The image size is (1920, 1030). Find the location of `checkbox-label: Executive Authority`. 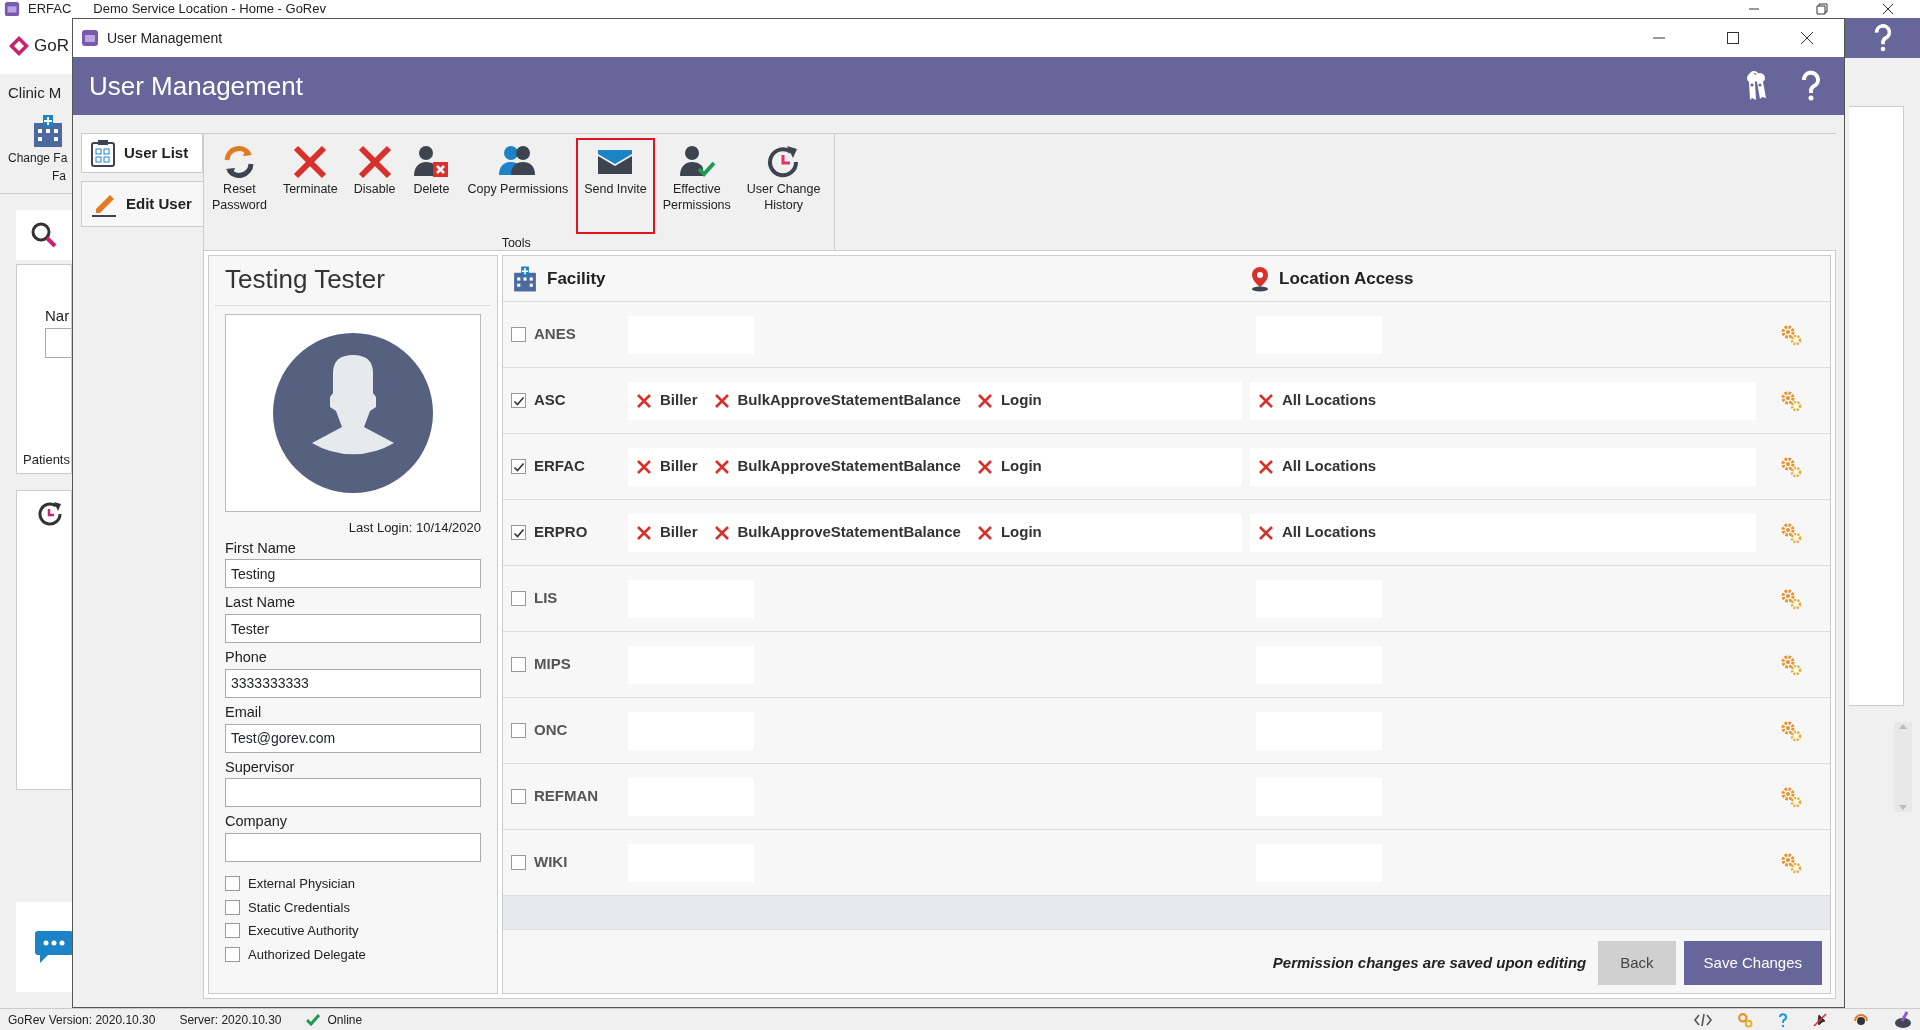

checkbox-label: Executive Authority is located at coordinates (303, 931).